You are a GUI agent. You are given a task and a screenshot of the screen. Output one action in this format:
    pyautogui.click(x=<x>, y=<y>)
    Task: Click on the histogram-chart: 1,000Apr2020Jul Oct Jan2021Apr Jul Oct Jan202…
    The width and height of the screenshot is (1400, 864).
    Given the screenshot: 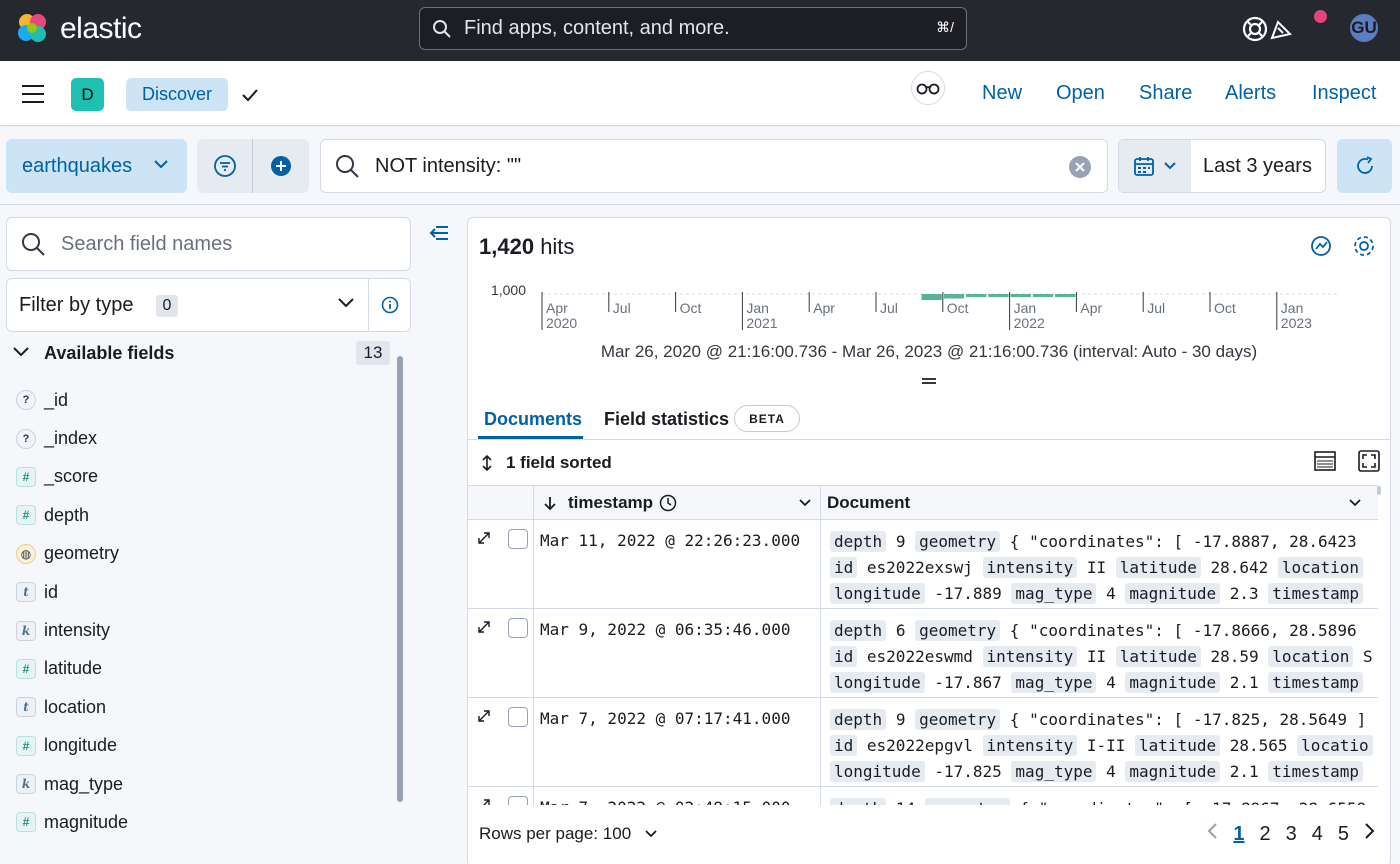 What is the action you would take?
    pyautogui.click(x=929, y=308)
    